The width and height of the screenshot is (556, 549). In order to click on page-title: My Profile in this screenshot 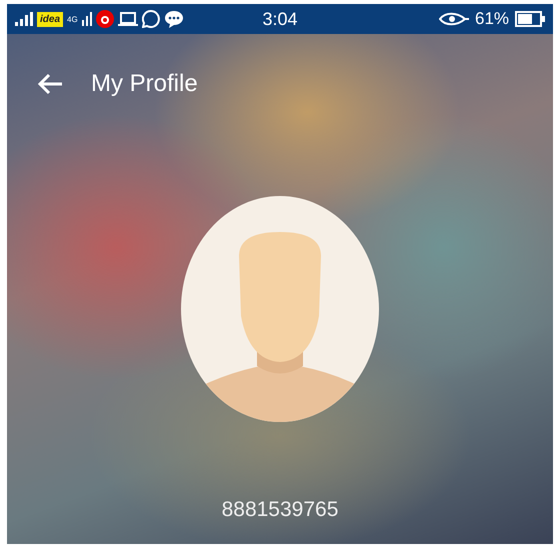, I will do `click(144, 84)`.